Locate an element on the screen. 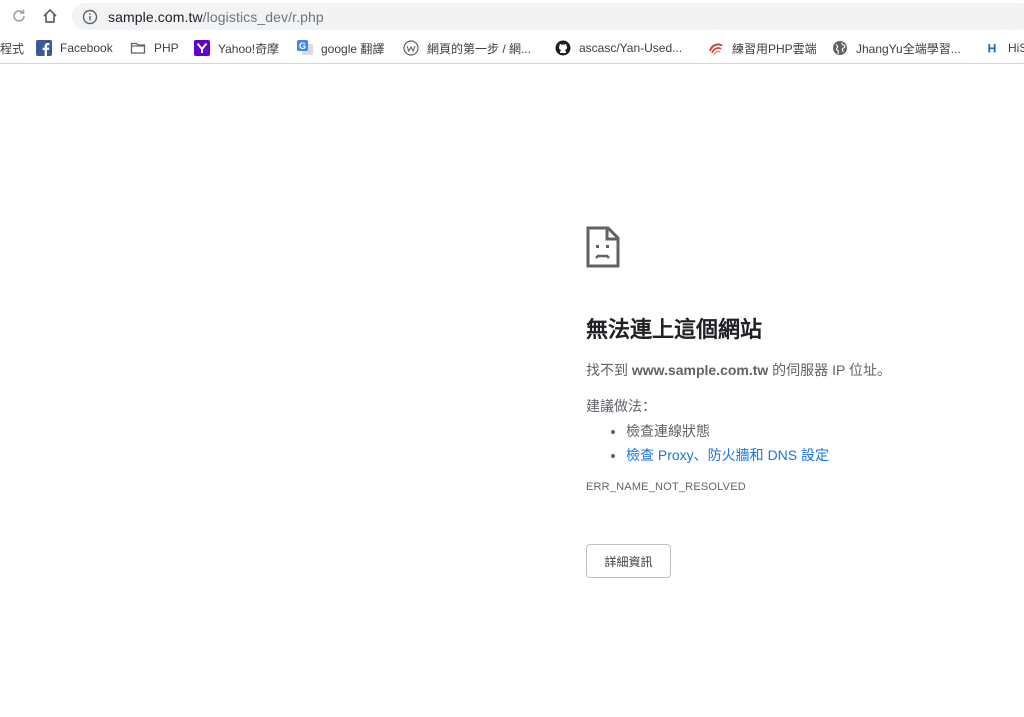  error-code: ERR_NAME_NOT_RESOLVED is located at coordinates (666, 487).